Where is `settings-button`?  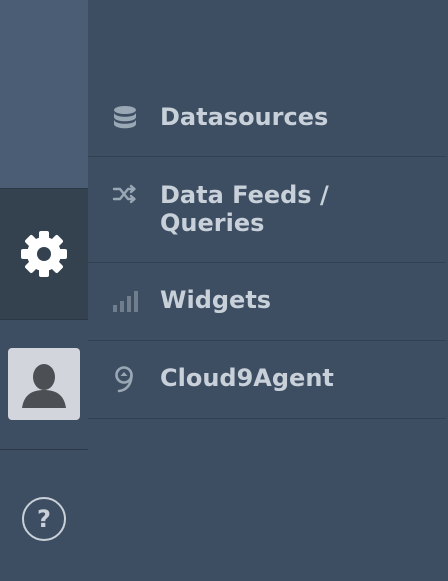
settings-button is located at coordinates (44, 253).